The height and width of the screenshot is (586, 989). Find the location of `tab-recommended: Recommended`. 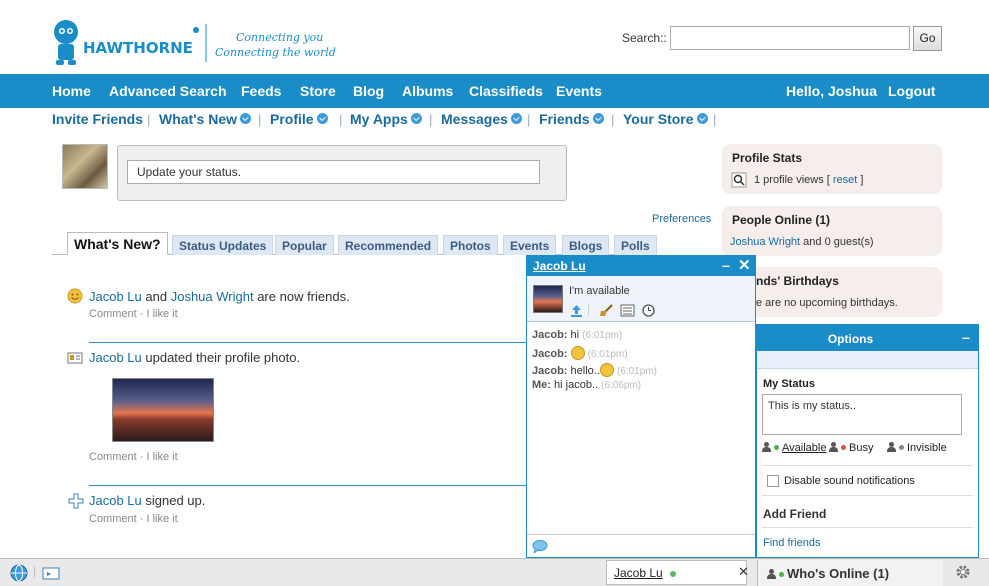

tab-recommended: Recommended is located at coordinates (388, 245).